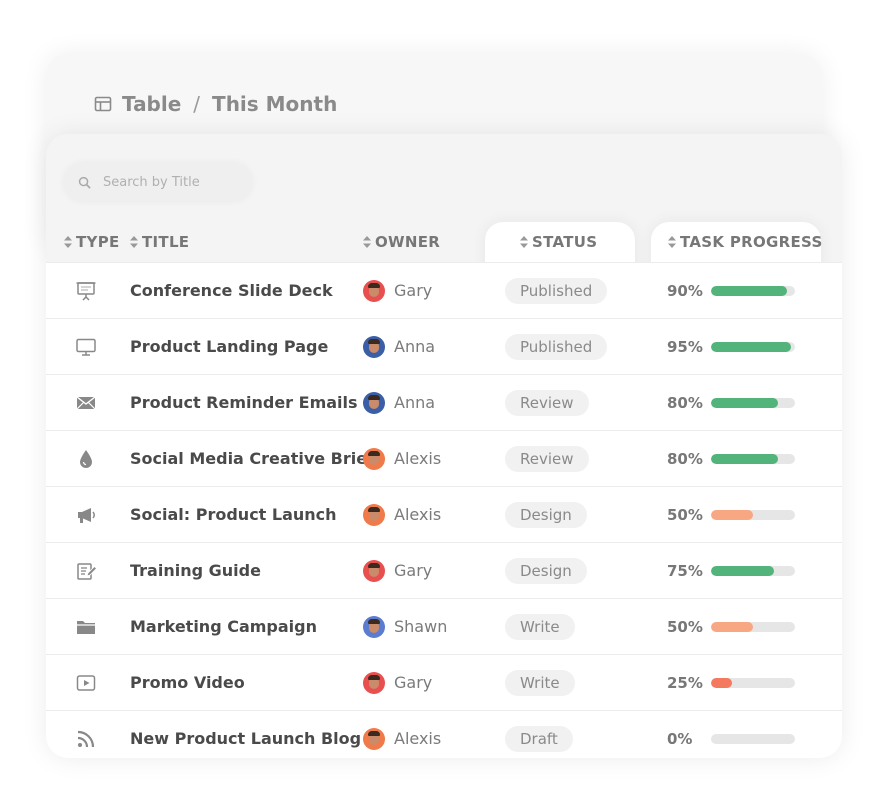  I want to click on table-row: Training Guide Gary Design 75%, so click(444, 570).